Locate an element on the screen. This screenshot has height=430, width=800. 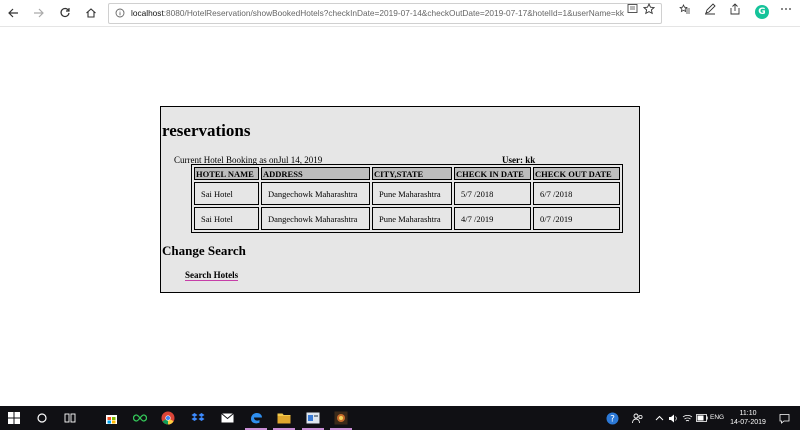
search-icon is located at coordinates (42, 418).